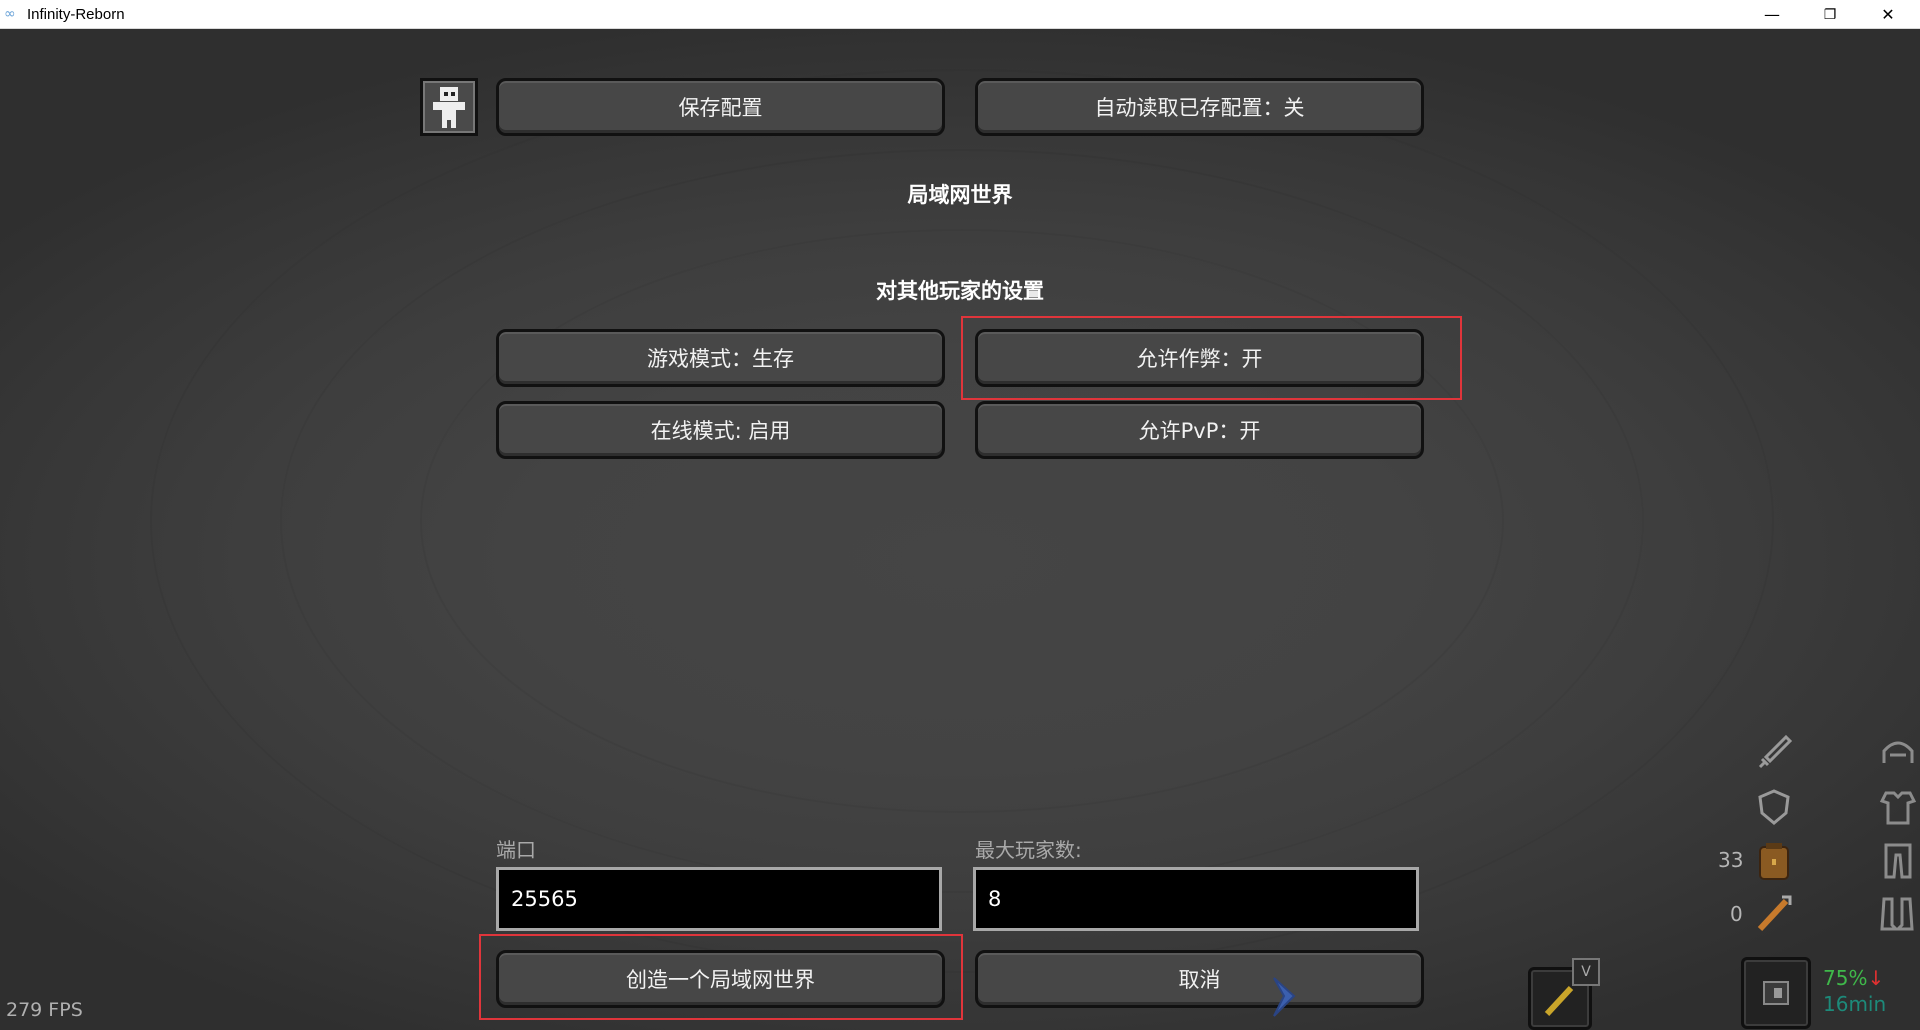  I want to click on max-players-input: 8, so click(1196, 899).